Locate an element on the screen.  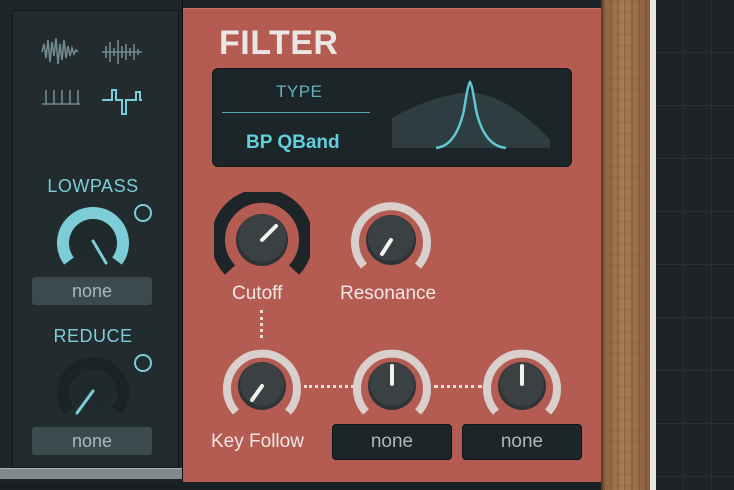
key-follow-mod-link is located at coordinates (329, 386).